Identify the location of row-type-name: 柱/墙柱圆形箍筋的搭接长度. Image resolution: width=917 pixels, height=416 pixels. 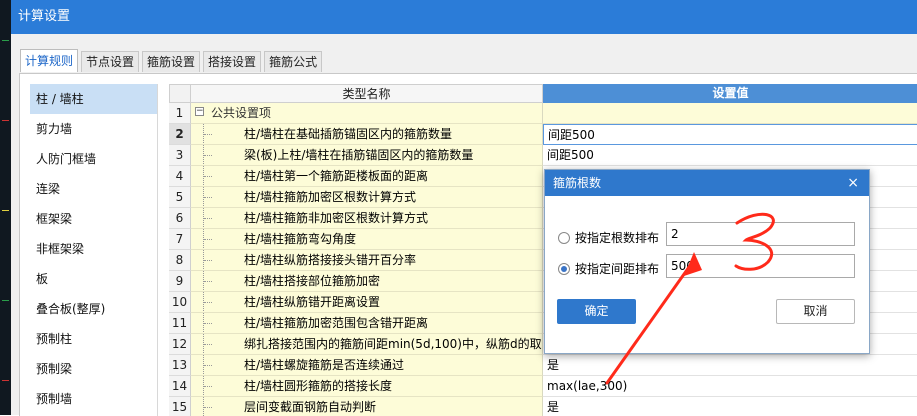
(367, 386).